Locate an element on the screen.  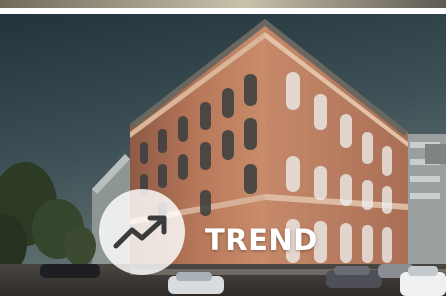
tile-label: TREND is located at coordinates (261, 240).